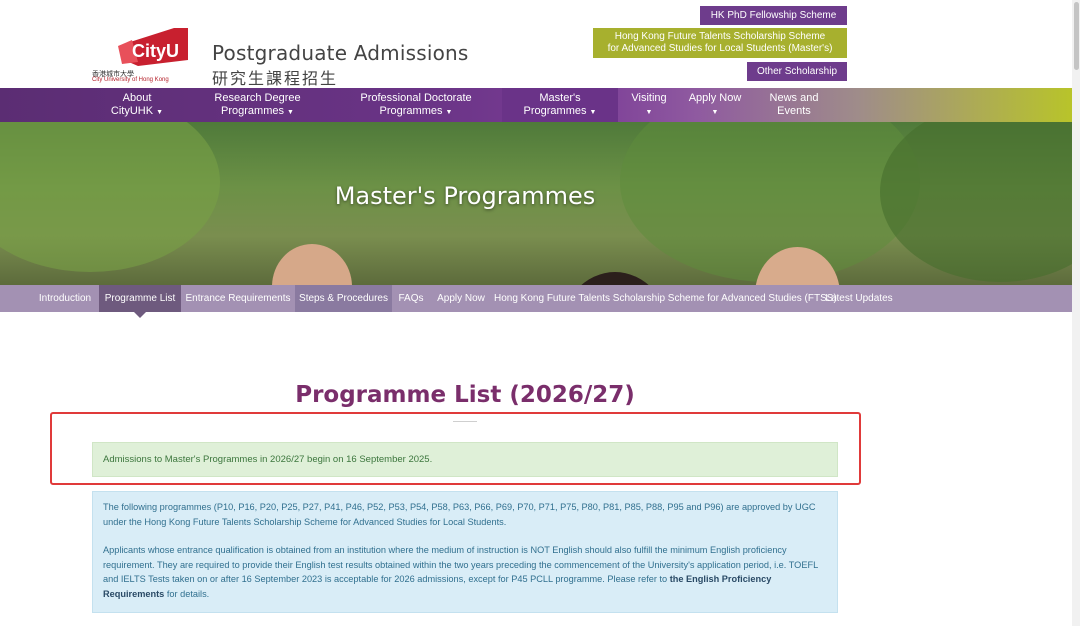 This screenshot has width=1080, height=626. Describe the element at coordinates (715, 105) in the screenshot. I see `nav-apply-now: Apply Now ▼` at that location.